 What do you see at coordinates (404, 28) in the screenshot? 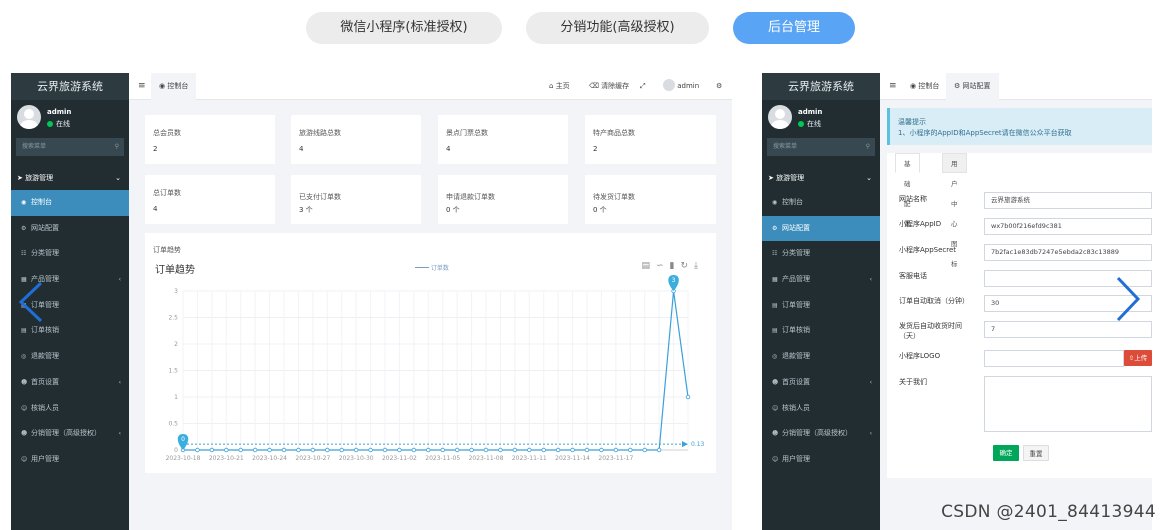
I see `tab-wechat-miniprogram: 微信小程序(标准授权)` at bounding box center [404, 28].